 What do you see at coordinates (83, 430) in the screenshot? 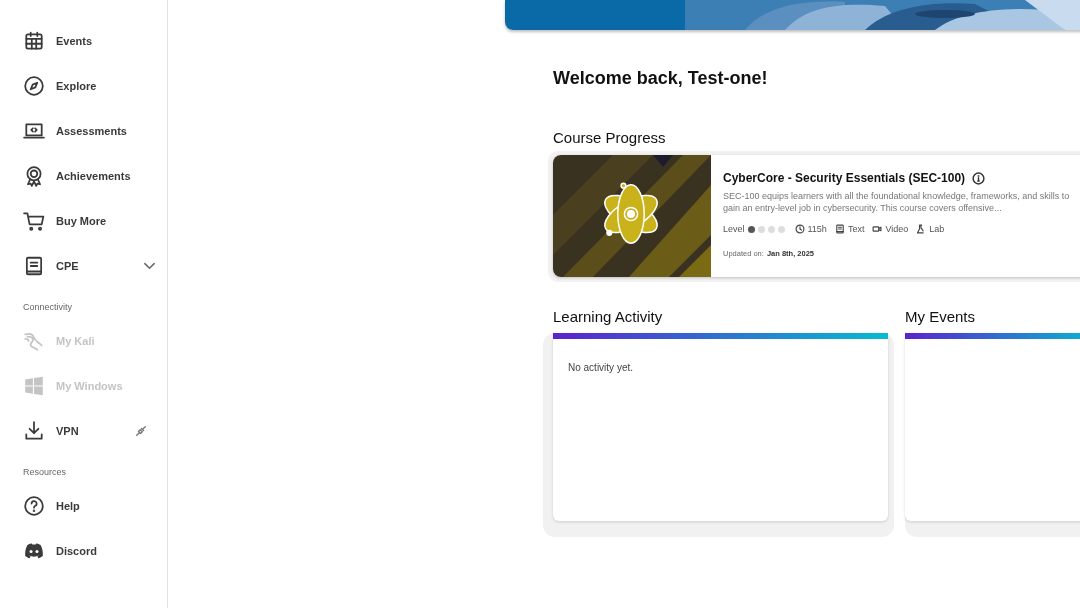
I see `sidebar-item: VPN` at bounding box center [83, 430].